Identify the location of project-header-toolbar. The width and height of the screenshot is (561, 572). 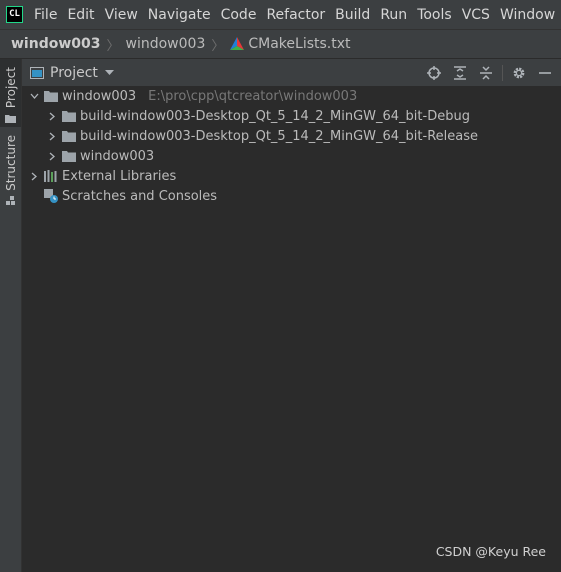
(486, 73).